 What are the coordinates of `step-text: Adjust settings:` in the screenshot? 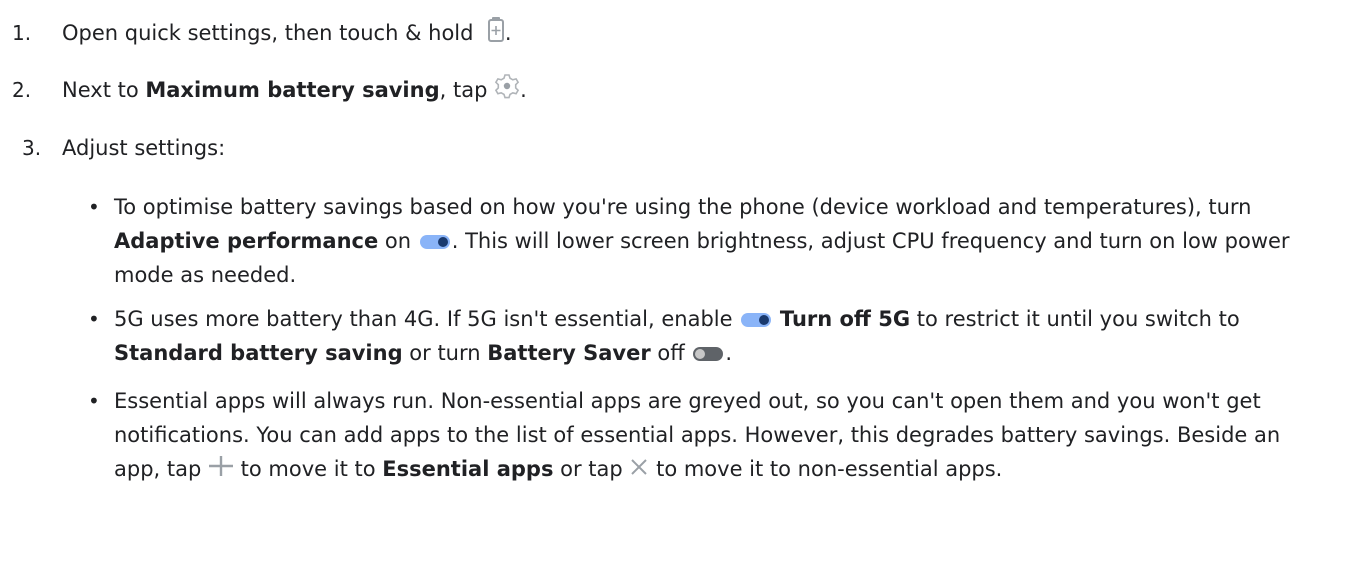 It's located at (144, 148).